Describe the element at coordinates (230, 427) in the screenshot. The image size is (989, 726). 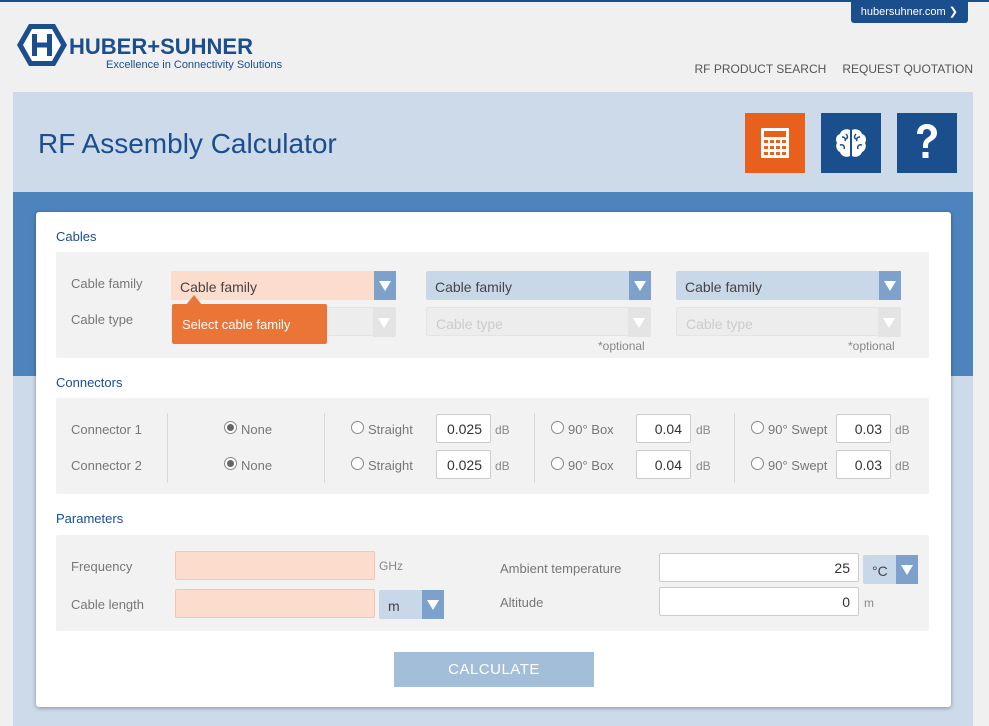
I see `connector-1-none-radio` at that location.